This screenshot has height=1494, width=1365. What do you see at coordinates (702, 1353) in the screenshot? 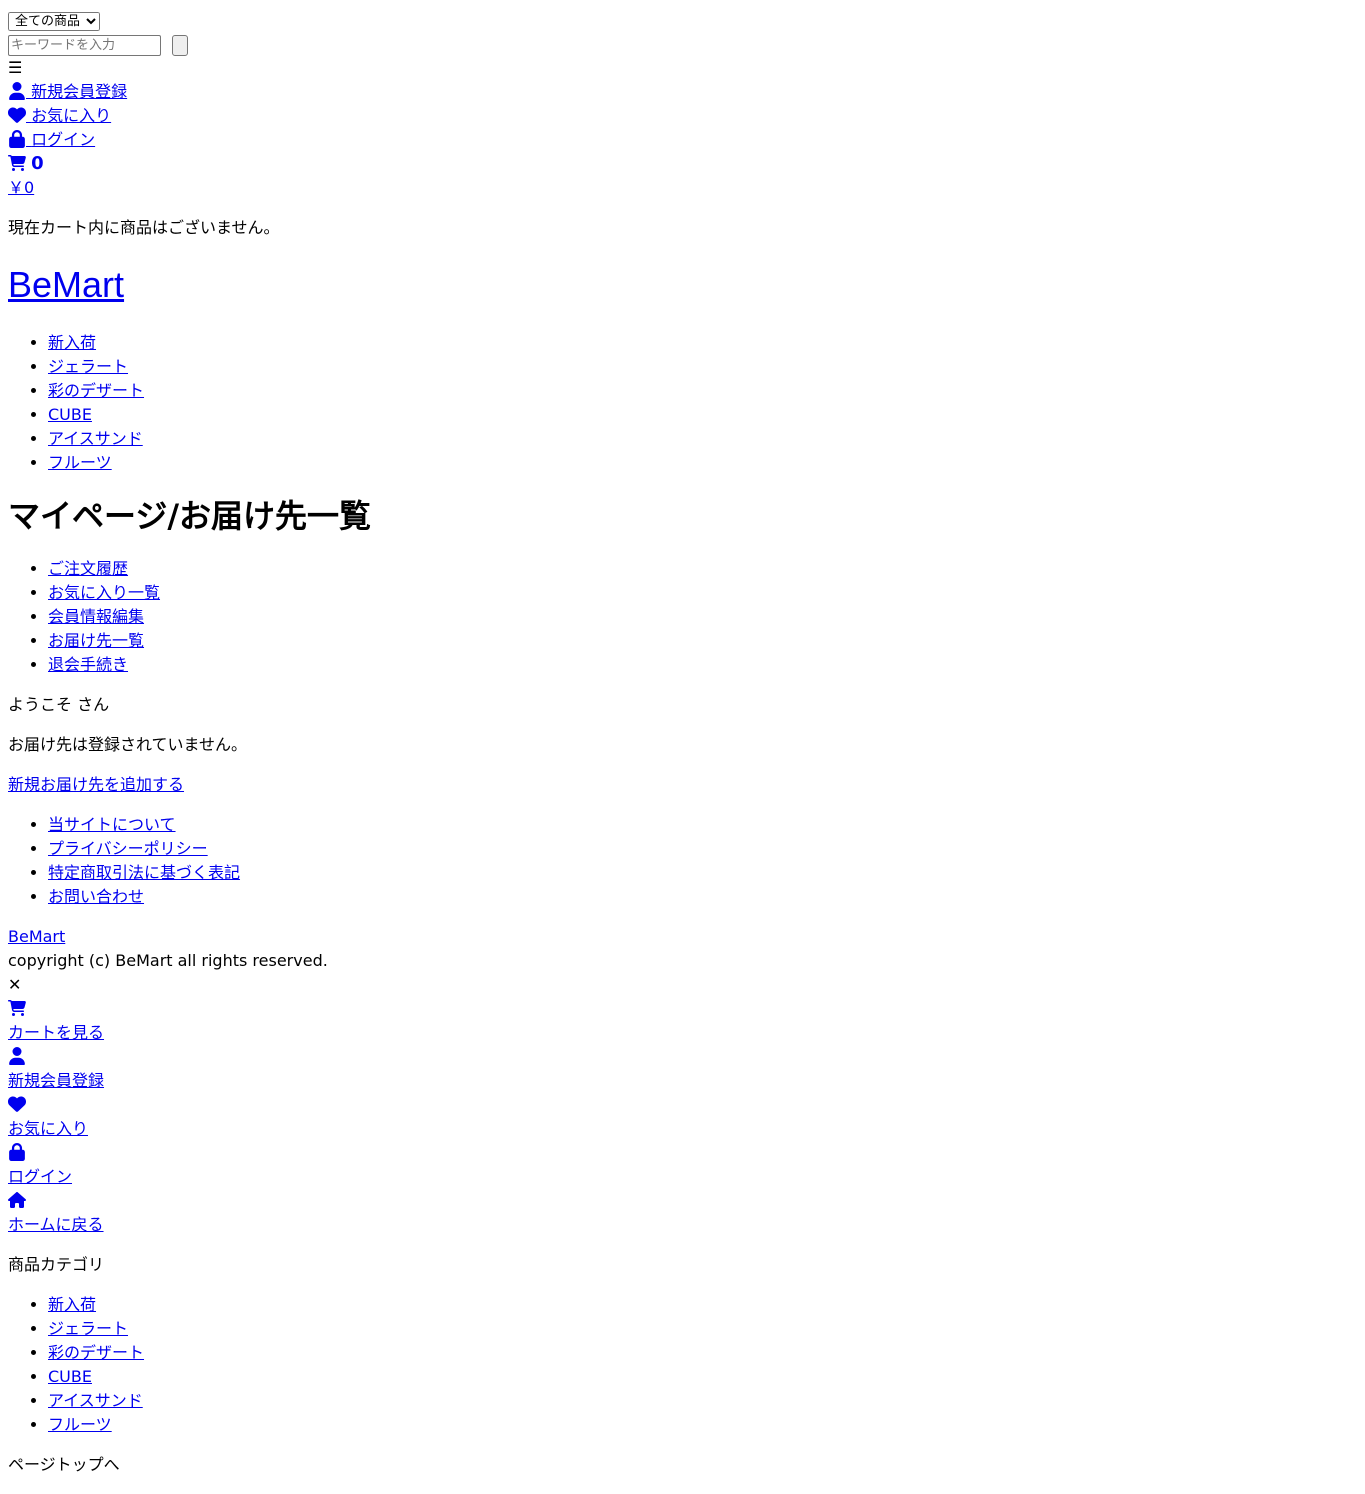
I see `drawer-category-item: 彩のデザート` at bounding box center [702, 1353].